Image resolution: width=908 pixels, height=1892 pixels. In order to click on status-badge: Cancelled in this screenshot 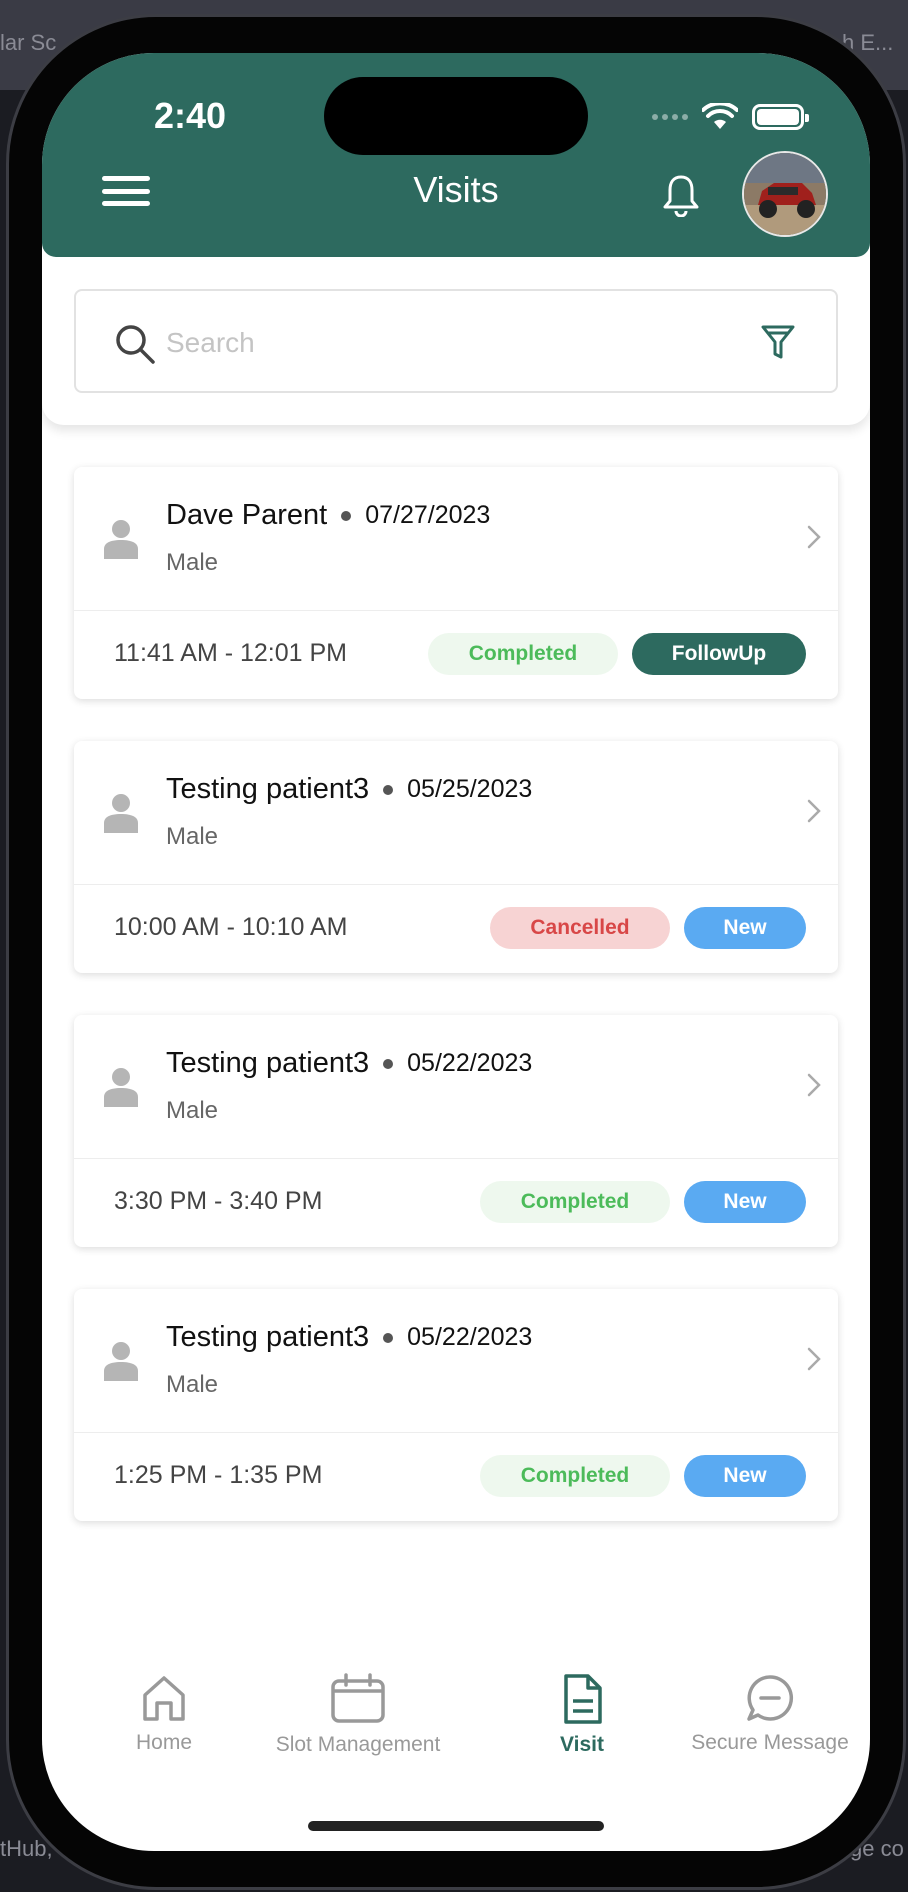, I will do `click(580, 928)`.